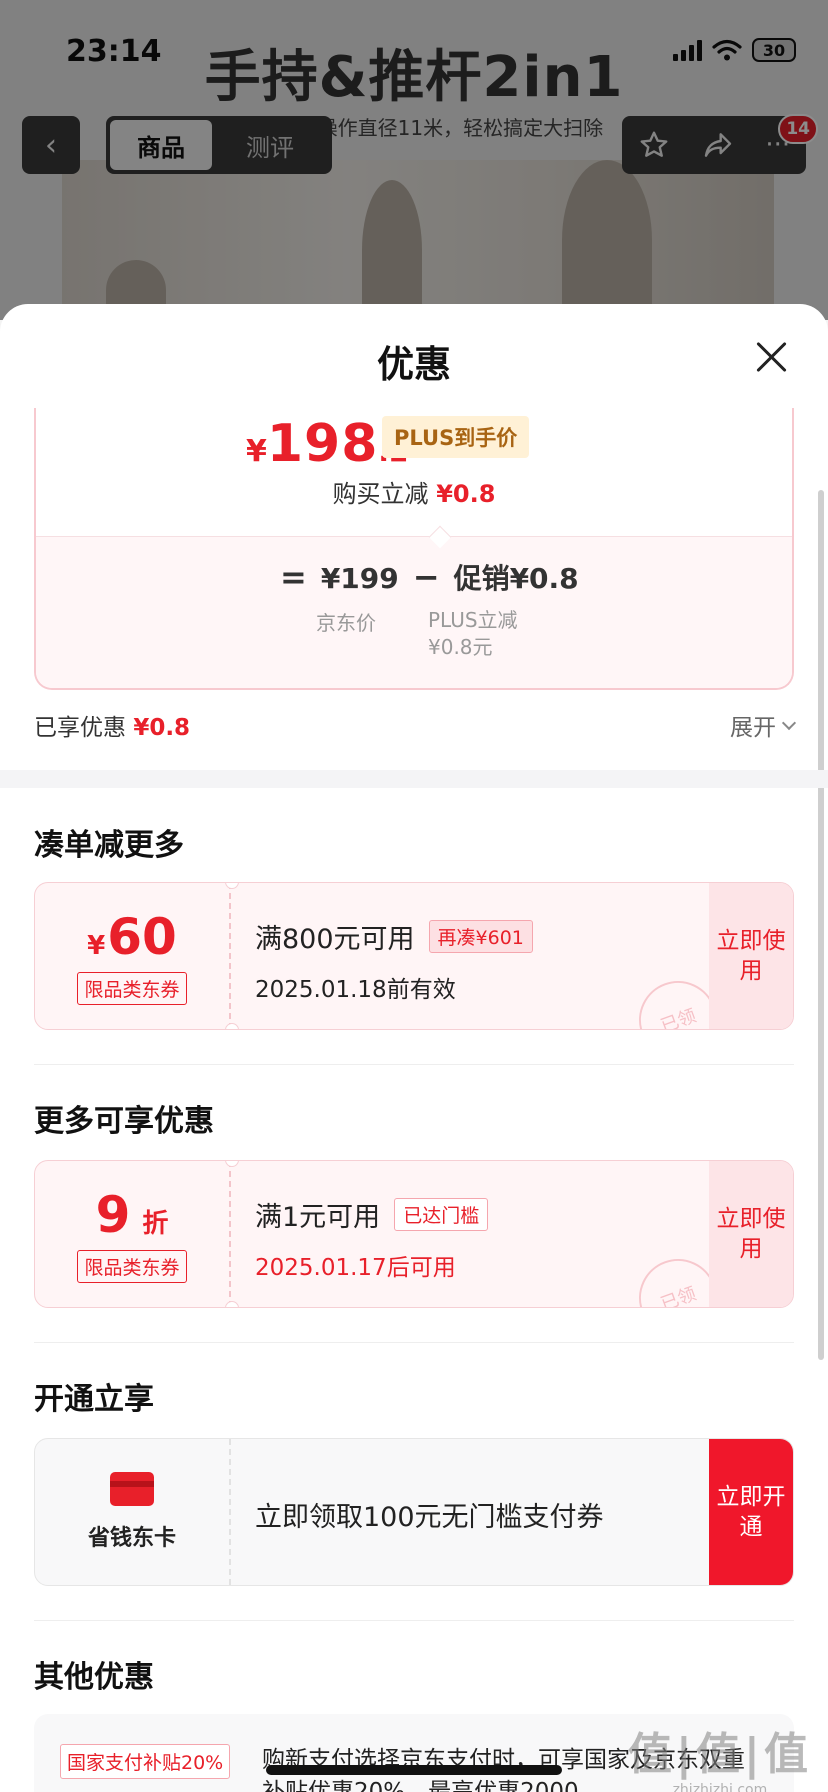 The height and width of the screenshot is (1792, 828). Describe the element at coordinates (466, 494) in the screenshot. I see `reduce-value: ¥0.8` at that location.